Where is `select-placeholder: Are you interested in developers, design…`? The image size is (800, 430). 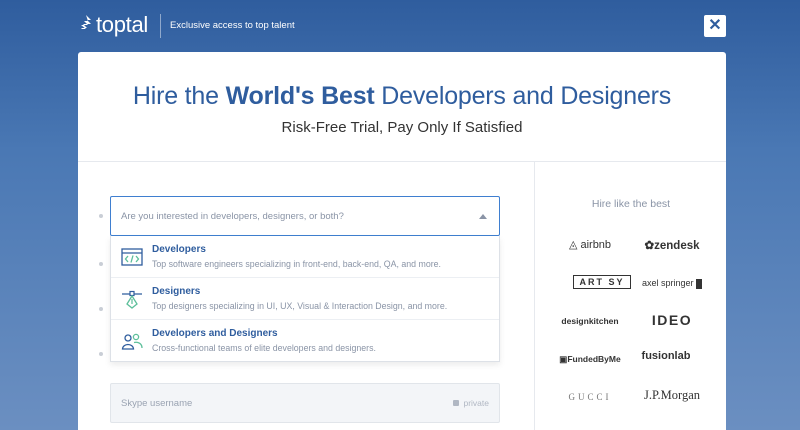 select-placeholder: Are you interested in developers, design… is located at coordinates (232, 216).